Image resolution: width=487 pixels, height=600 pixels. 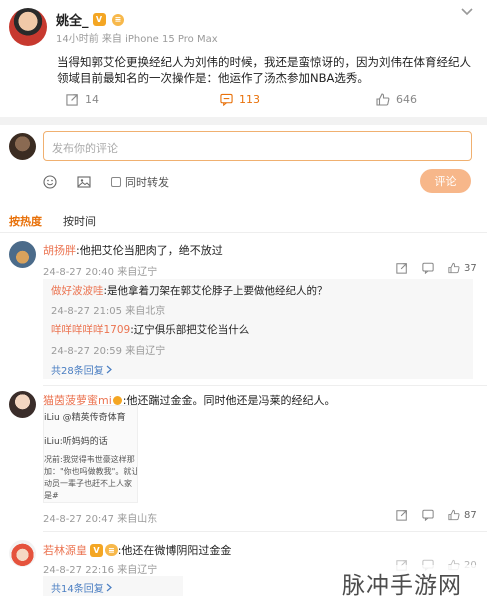 What do you see at coordinates (89, 459) in the screenshot?
I see `image-text-line: 况前:我觉得韦世豪这样那` at bounding box center [89, 459].